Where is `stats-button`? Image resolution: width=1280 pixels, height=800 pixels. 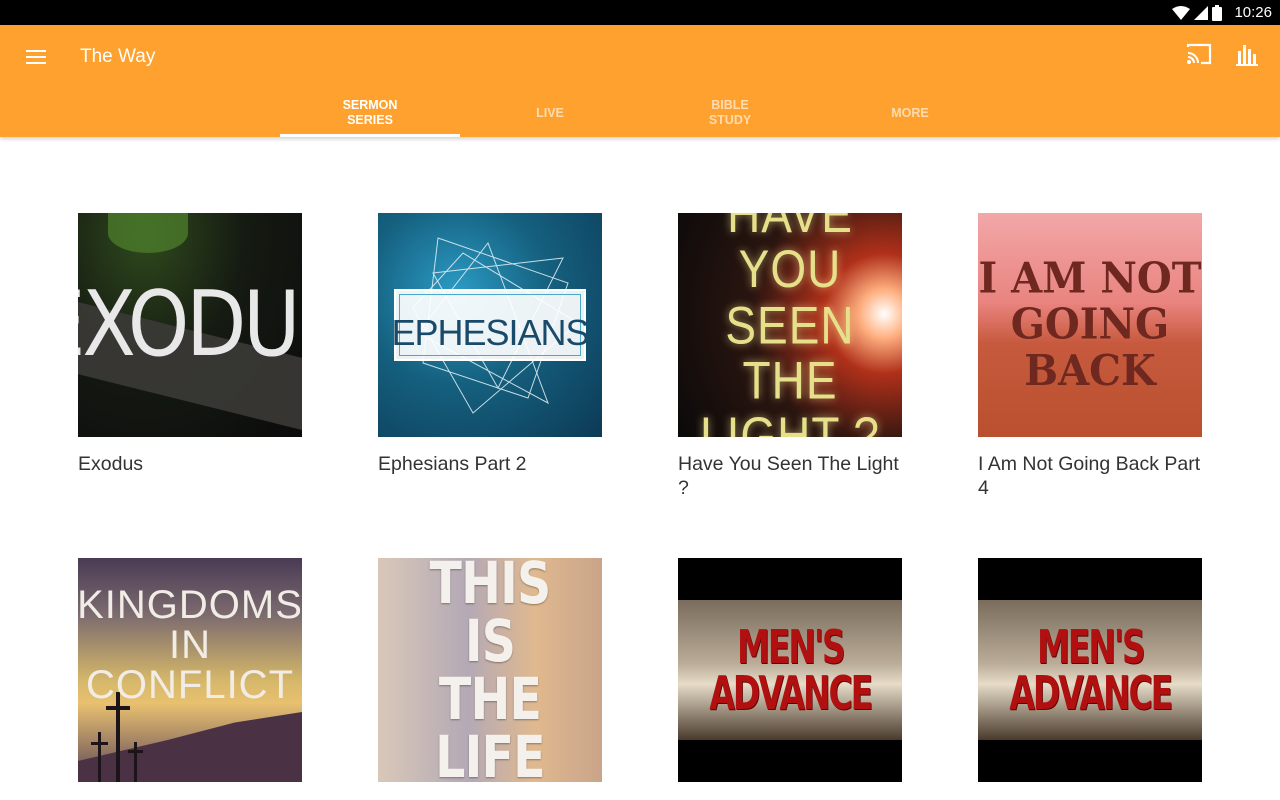 stats-button is located at coordinates (1248, 57).